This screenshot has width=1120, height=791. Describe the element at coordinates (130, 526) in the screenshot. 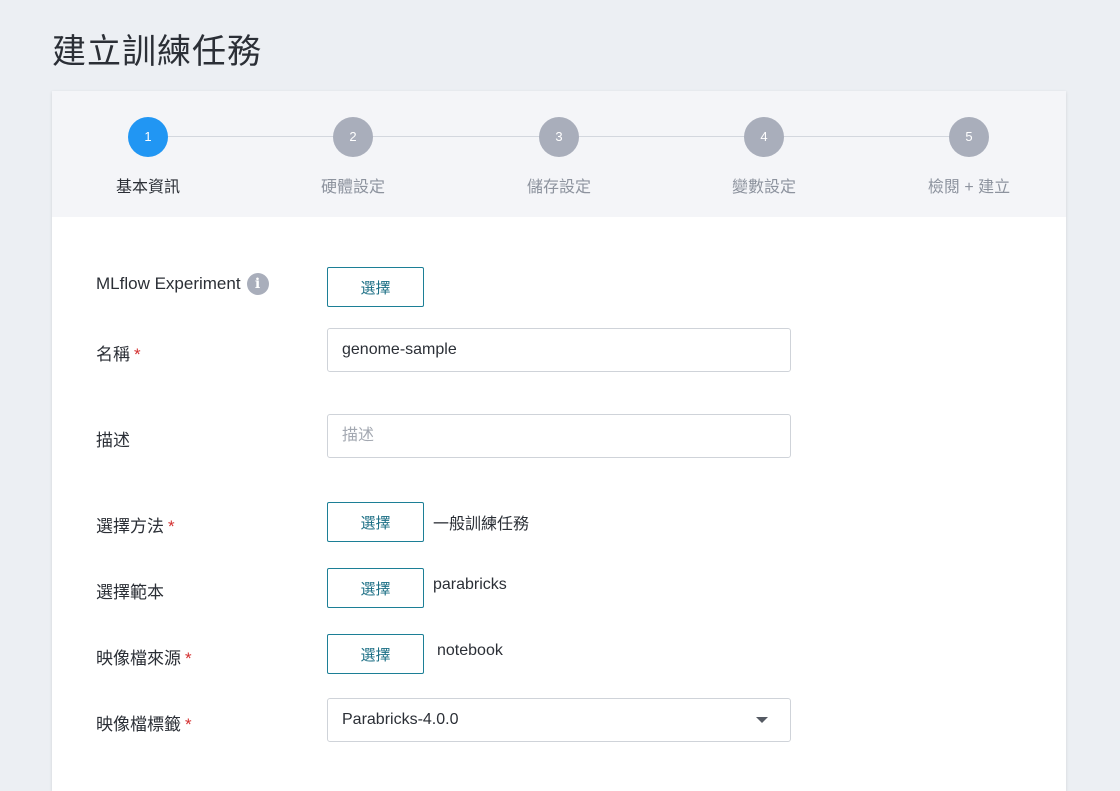

I see `method-label-text: 選擇方法` at that location.